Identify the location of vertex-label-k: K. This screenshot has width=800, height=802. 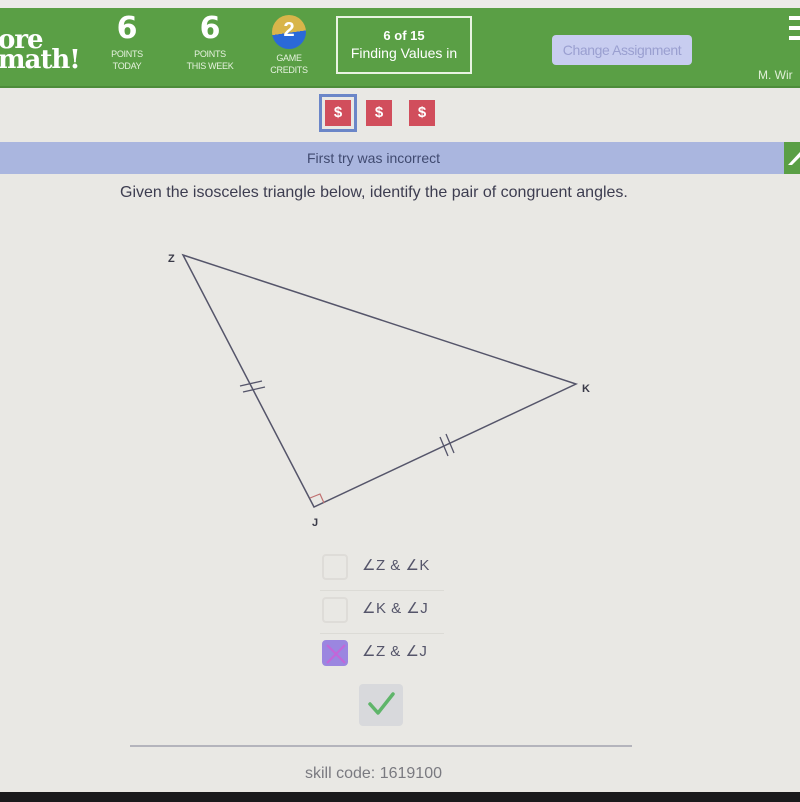
(586, 389).